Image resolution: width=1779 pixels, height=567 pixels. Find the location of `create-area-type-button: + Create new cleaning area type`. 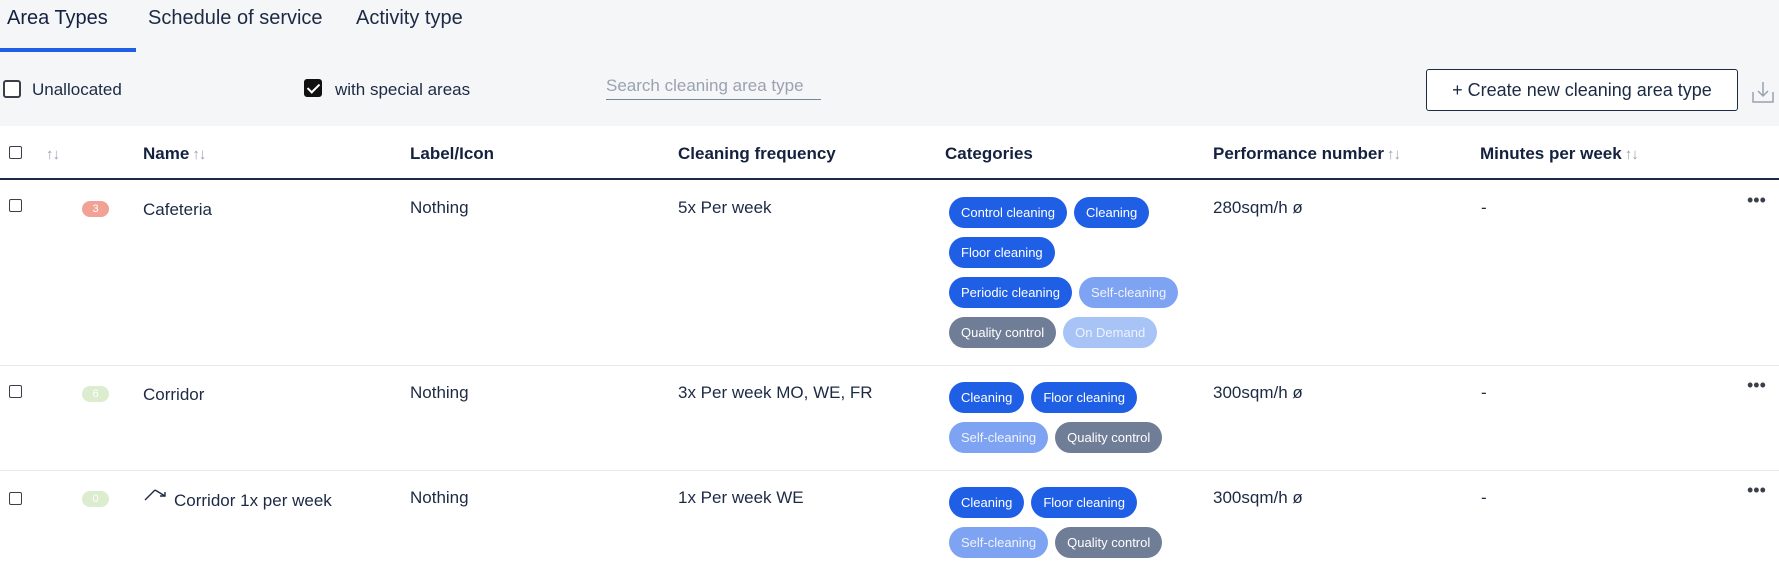

create-area-type-button: + Create new cleaning area type is located at coordinates (1582, 90).